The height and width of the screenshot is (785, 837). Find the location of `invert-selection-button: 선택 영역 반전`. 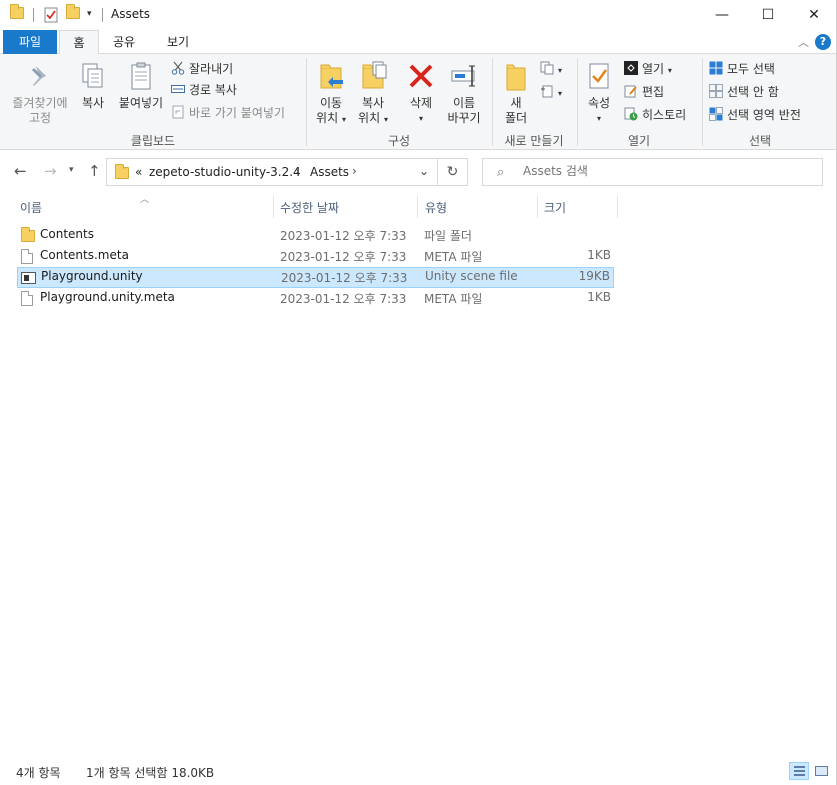

invert-selection-button: 선택 영역 반전 is located at coordinates (755, 115).